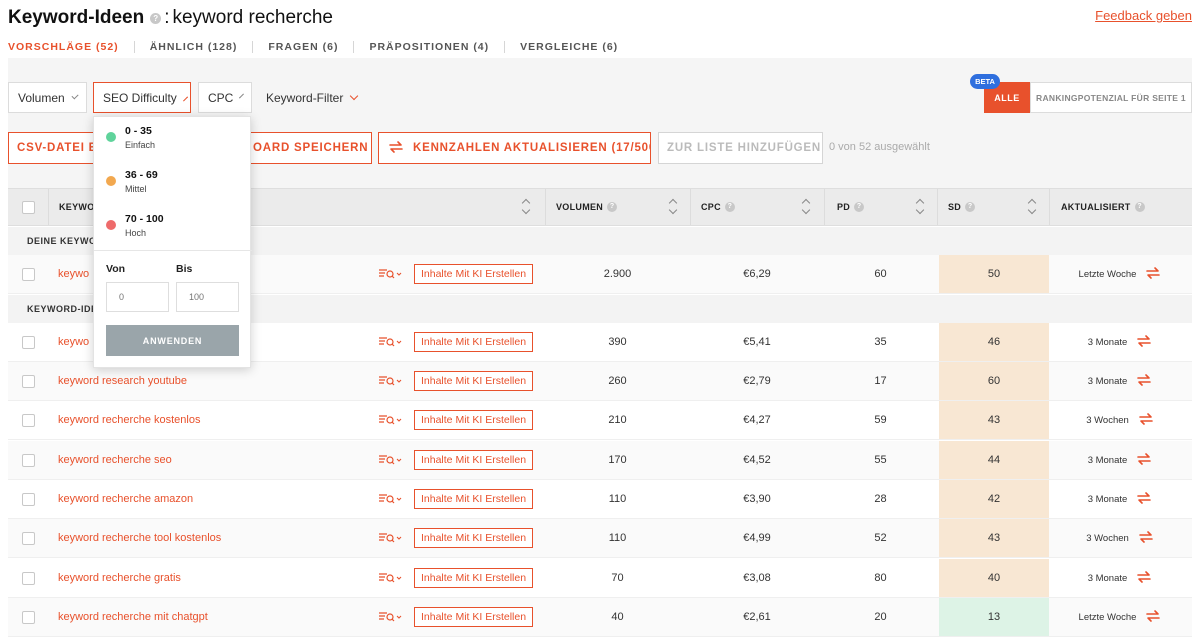 This screenshot has width=1200, height=643. I want to click on column-updated: AKTUALISIERT?, so click(1120, 207).